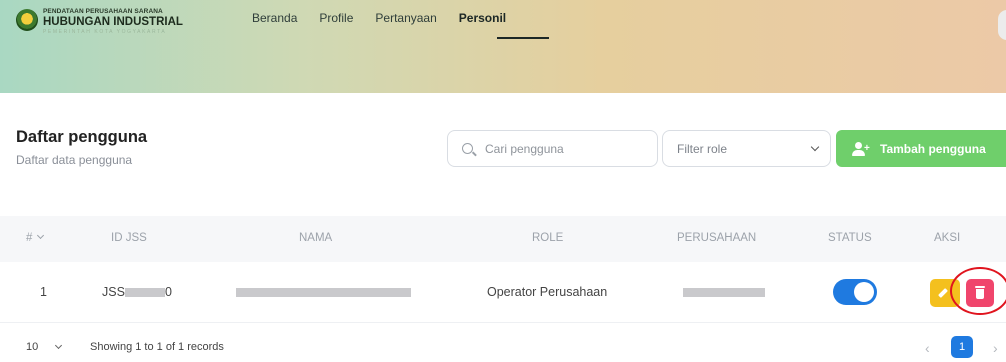  What do you see at coordinates (274, 18) in the screenshot?
I see `nav-beranda: Beranda` at bounding box center [274, 18].